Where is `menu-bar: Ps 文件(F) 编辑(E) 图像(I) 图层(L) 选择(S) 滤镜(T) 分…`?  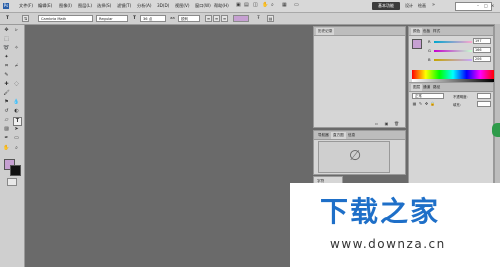 menu-bar: Ps 文件(F) 编辑(E) 图像(I) 图层(L) 选择(S) 滤镜(T) 分… is located at coordinates (250, 6).